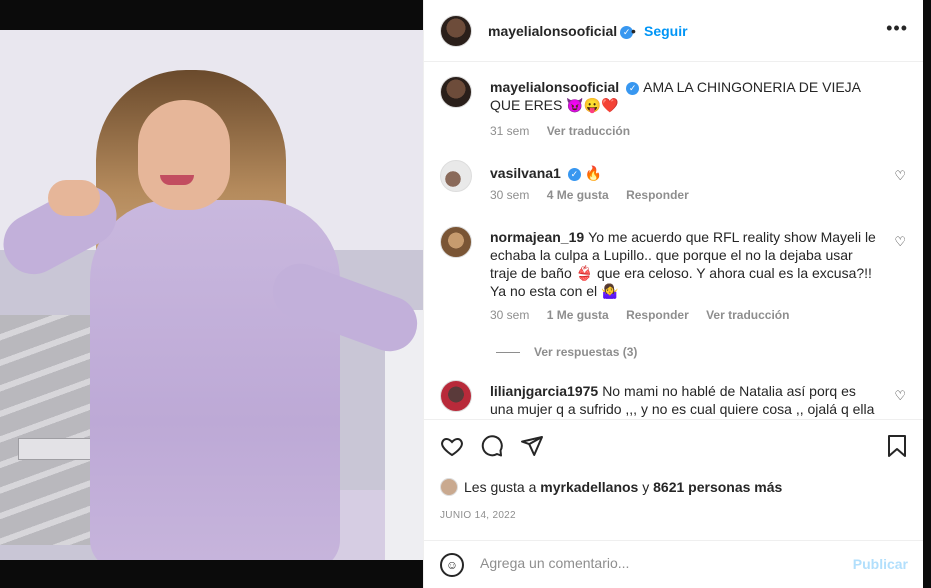 The width and height of the screenshot is (931, 588). What do you see at coordinates (211, 574) in the screenshot?
I see `backdrop-bottom` at bounding box center [211, 574].